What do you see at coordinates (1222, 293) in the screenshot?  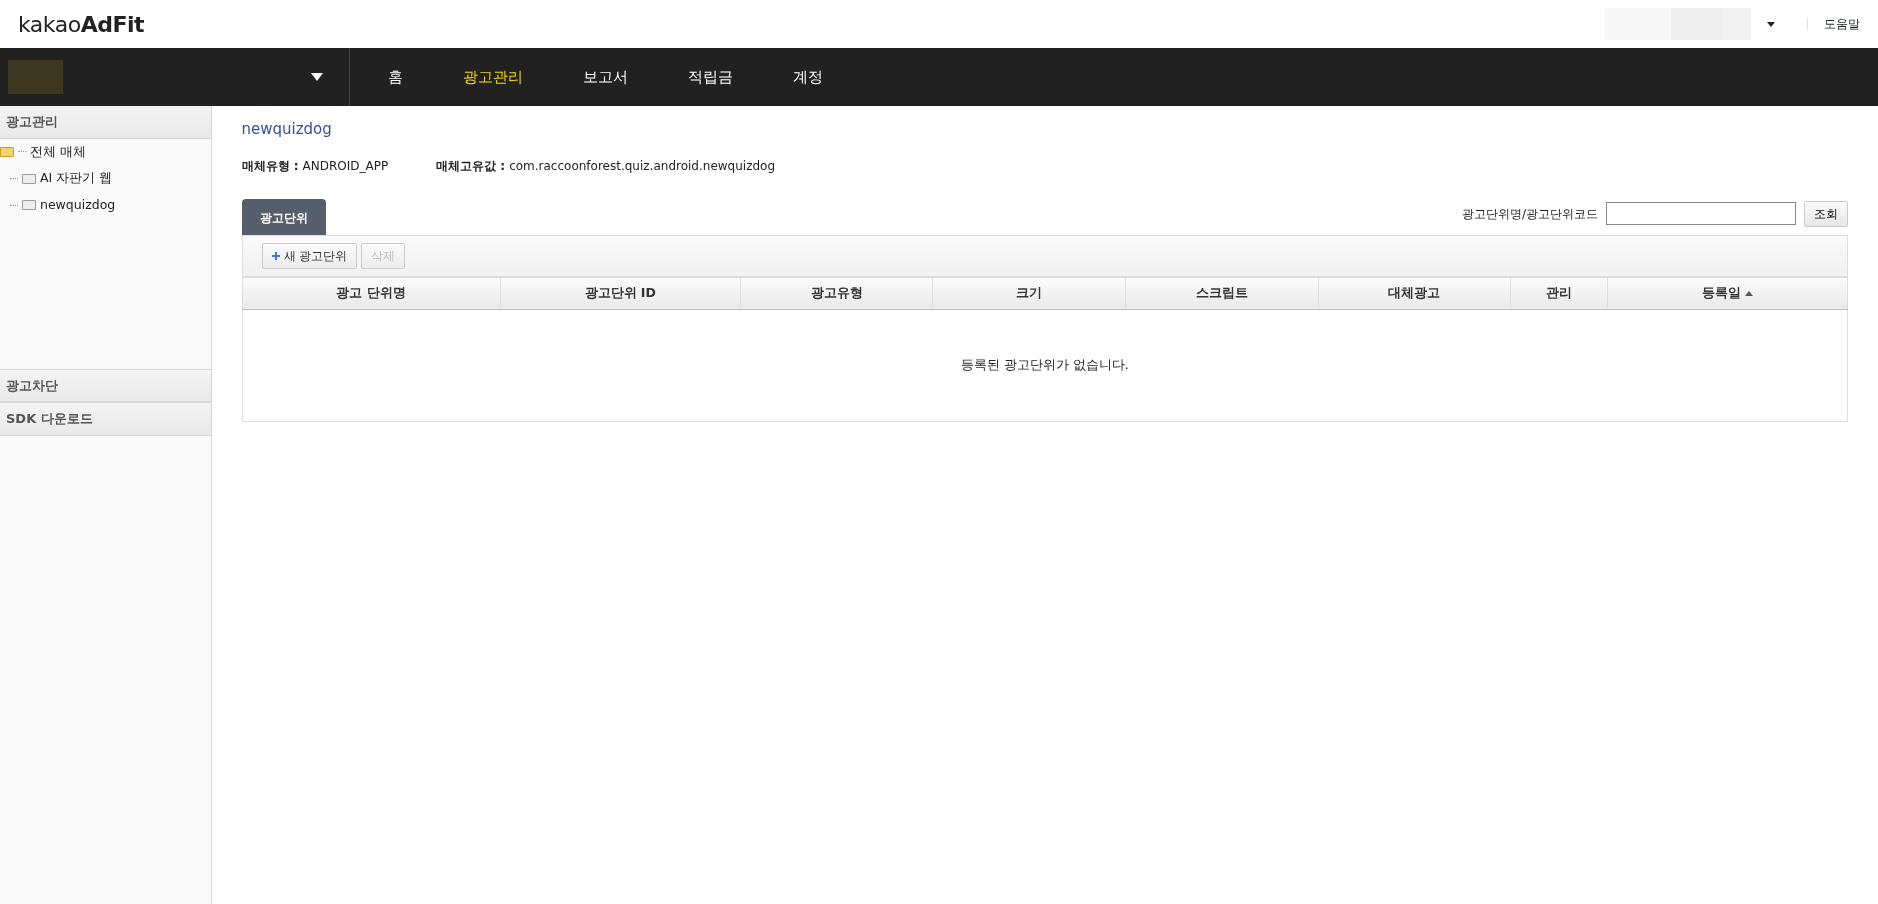 I see `column-header: 스크립트` at bounding box center [1222, 293].